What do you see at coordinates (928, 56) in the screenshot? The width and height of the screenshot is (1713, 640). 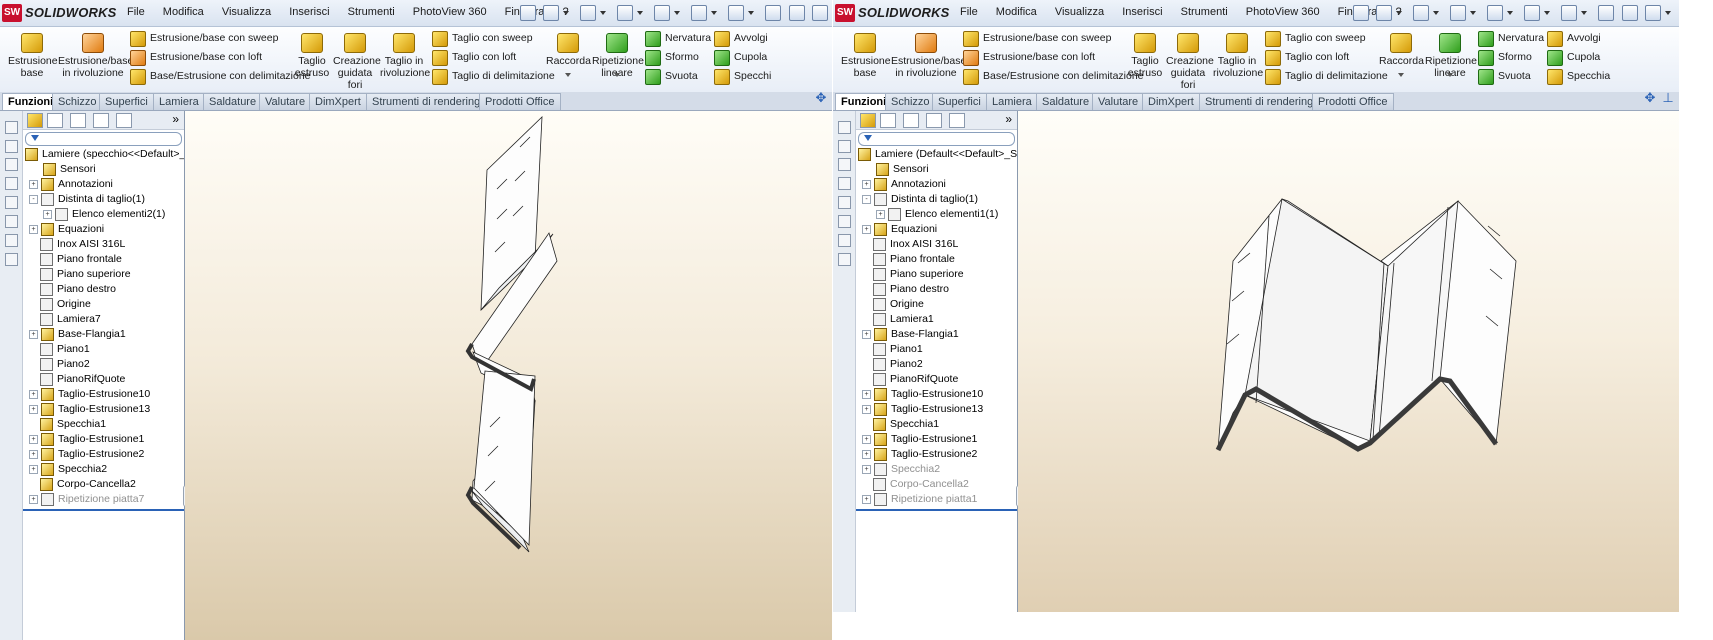 I see `estrusione-rivoluzione-button: Estrusione/base in rivoluzione` at bounding box center [928, 56].